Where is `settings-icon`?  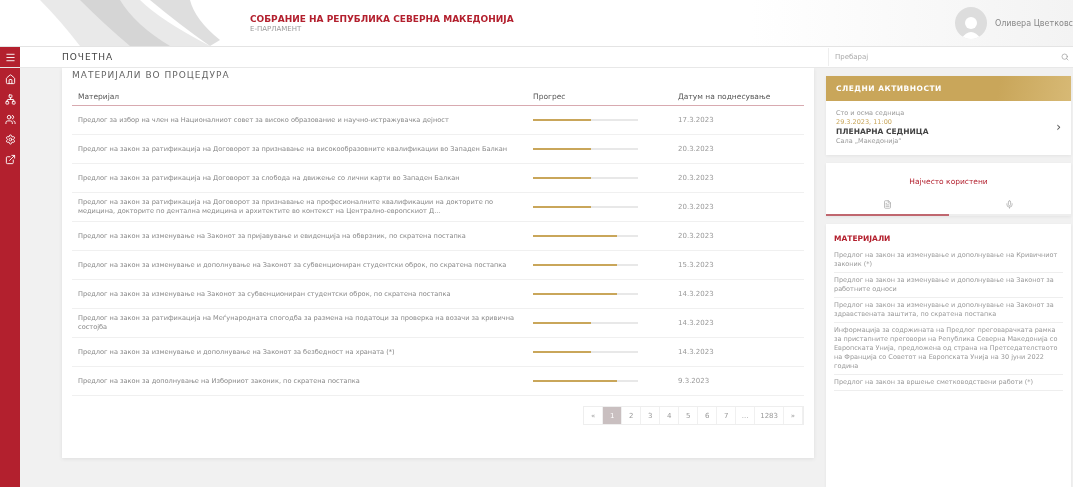 settings-icon is located at coordinates (10, 139).